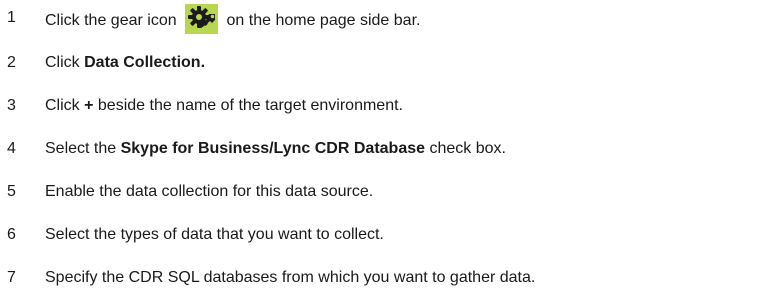 Image resolution: width=780 pixels, height=307 pixels. I want to click on step-text: Click Data Collection., so click(125, 63).